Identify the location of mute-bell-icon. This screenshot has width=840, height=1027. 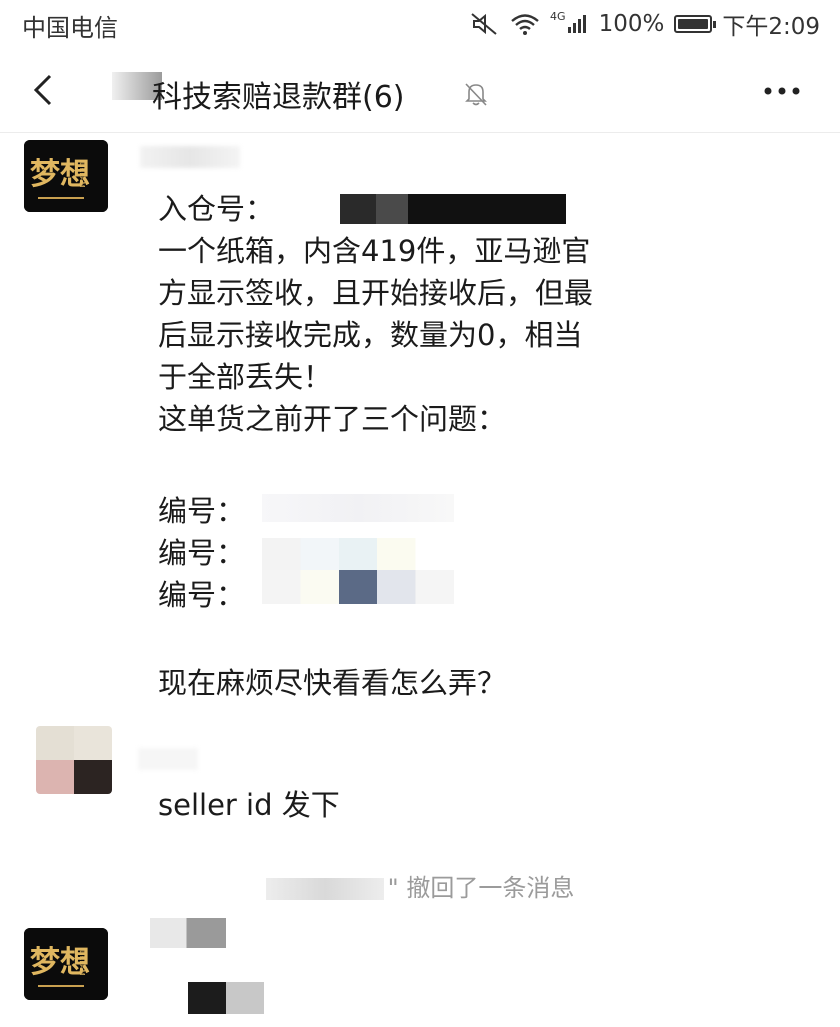
(476, 94).